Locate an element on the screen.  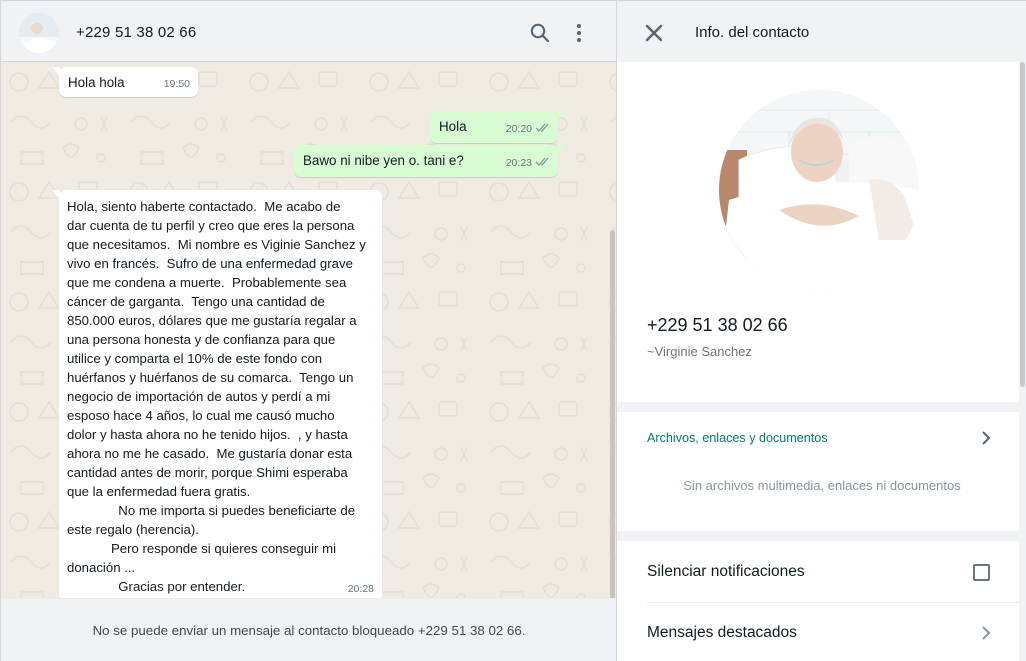
message-bubble-outgoing: Hola 20:20 is located at coordinates (497, 127).